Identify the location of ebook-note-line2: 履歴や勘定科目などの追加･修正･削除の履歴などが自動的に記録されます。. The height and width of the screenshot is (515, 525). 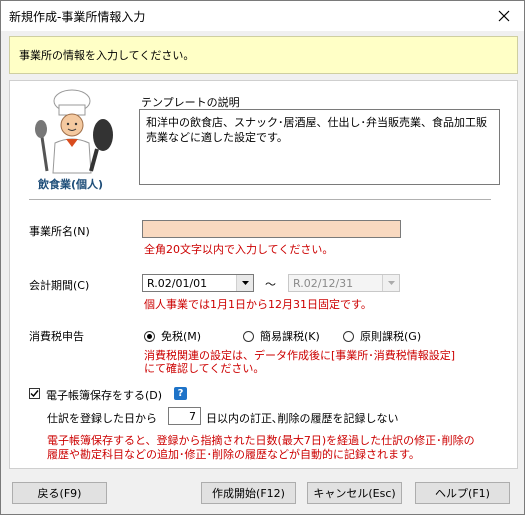
(233, 454).